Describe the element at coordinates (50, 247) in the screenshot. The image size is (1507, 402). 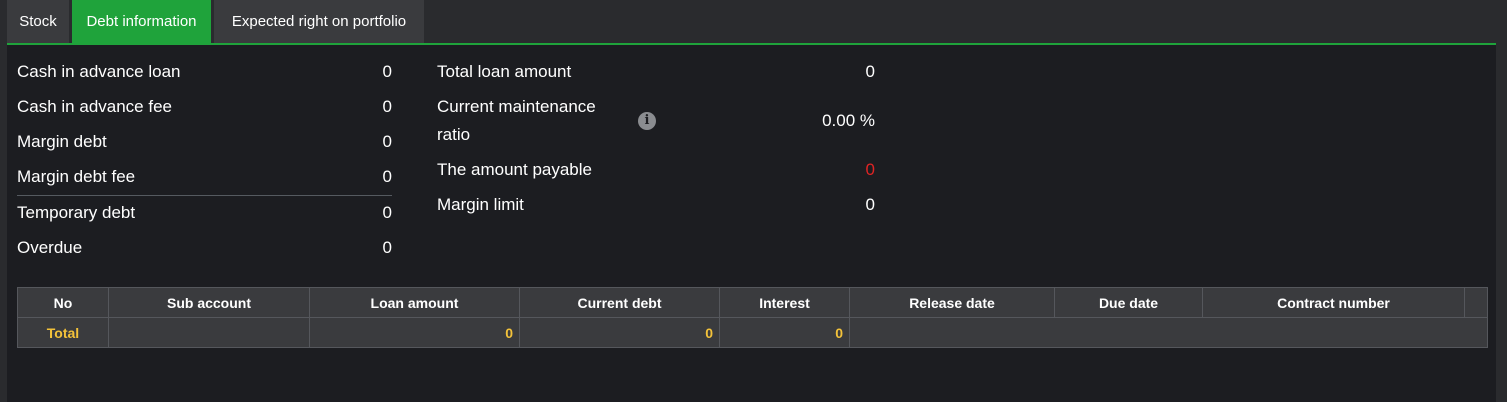
I see `summary-label: Overdue` at that location.